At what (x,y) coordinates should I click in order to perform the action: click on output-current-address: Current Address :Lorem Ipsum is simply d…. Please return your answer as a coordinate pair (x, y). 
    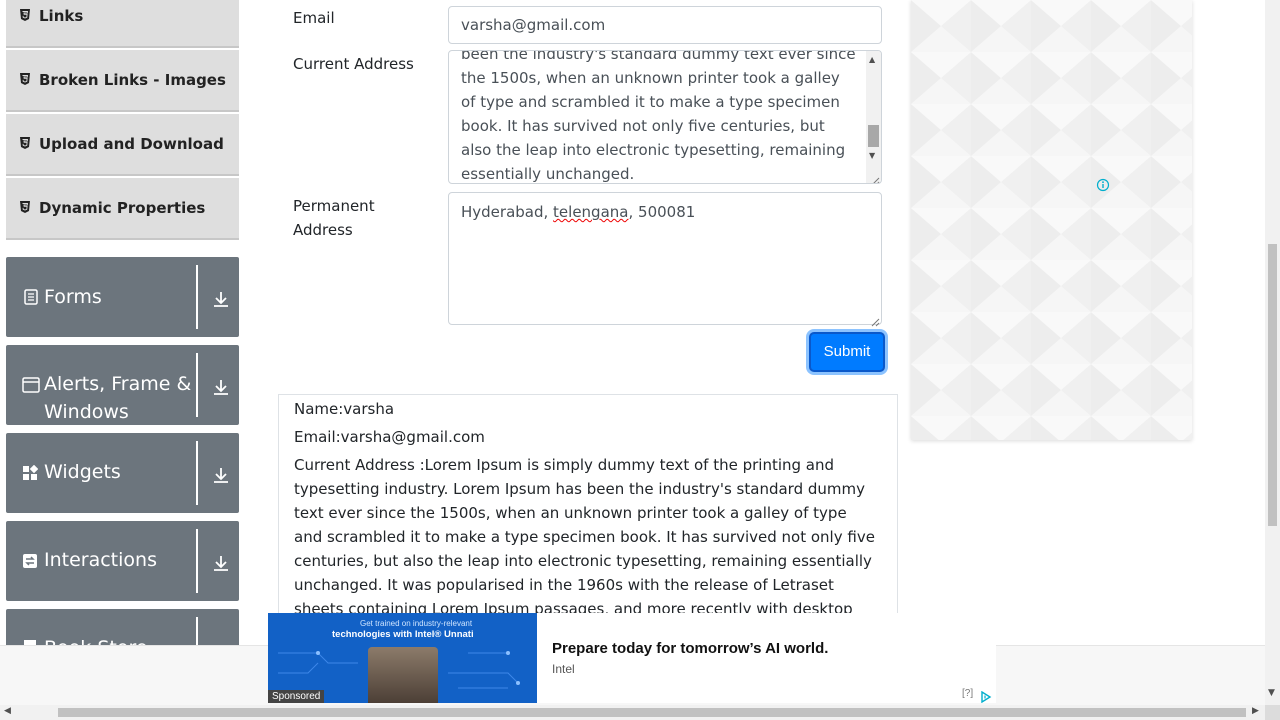
    Looking at the image, I should click on (584, 534).